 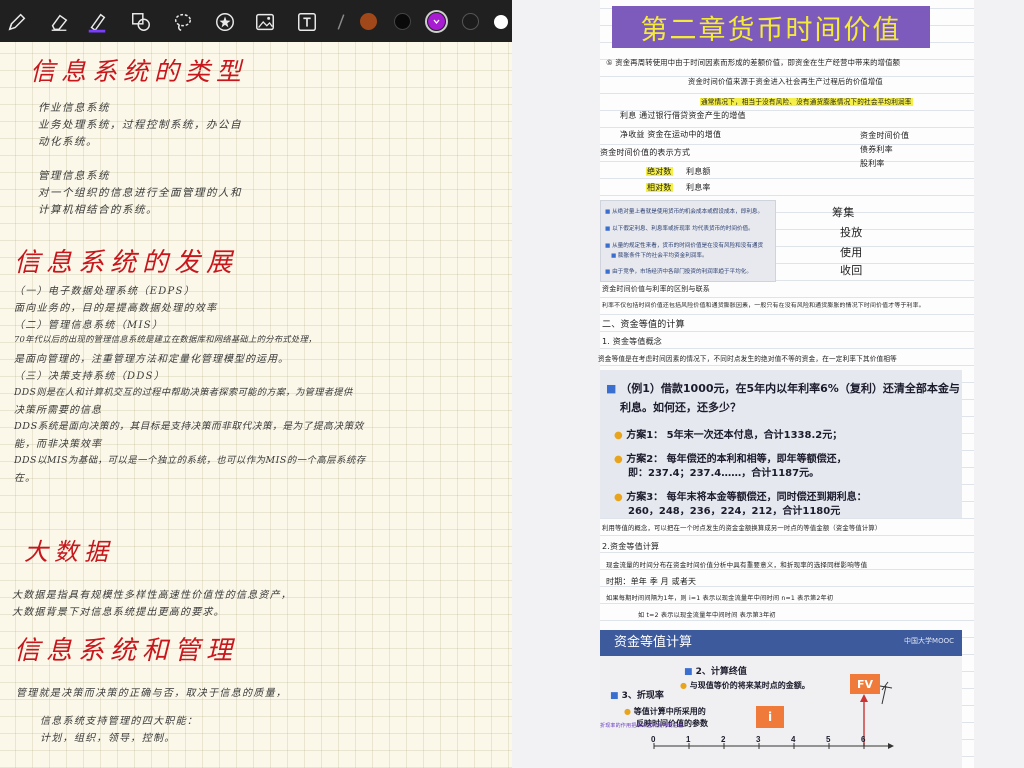 What do you see at coordinates (771, 27) in the screenshot?
I see `chapter-title: 第二章货币时间价值` at bounding box center [771, 27].